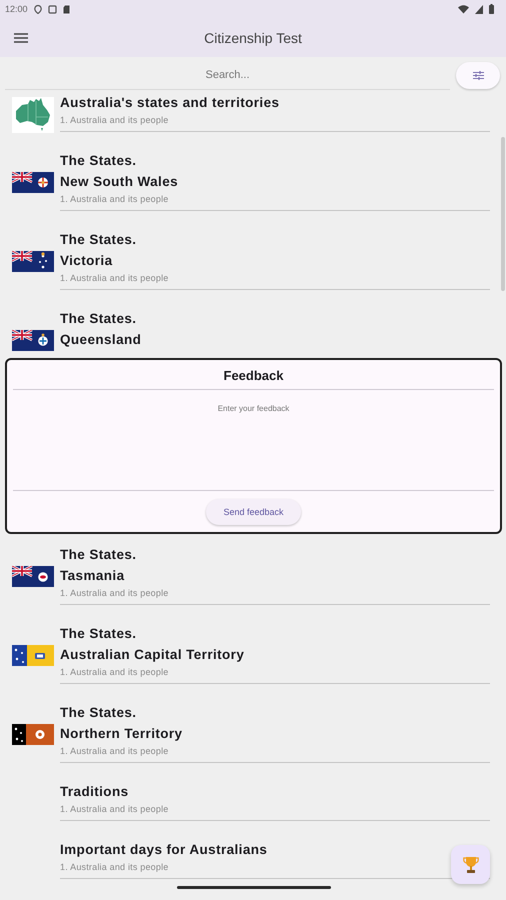 The width and height of the screenshot is (506, 900). I want to click on sd-card-icon, so click(66, 9).